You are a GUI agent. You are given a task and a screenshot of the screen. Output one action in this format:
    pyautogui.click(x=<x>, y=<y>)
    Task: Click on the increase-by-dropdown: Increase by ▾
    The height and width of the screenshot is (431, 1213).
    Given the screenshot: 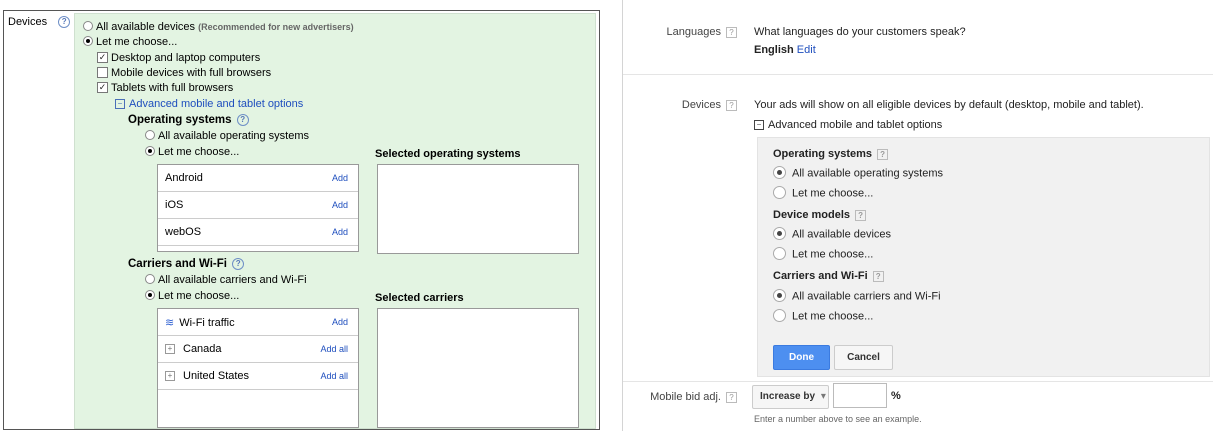 What is the action you would take?
    pyautogui.click(x=790, y=397)
    